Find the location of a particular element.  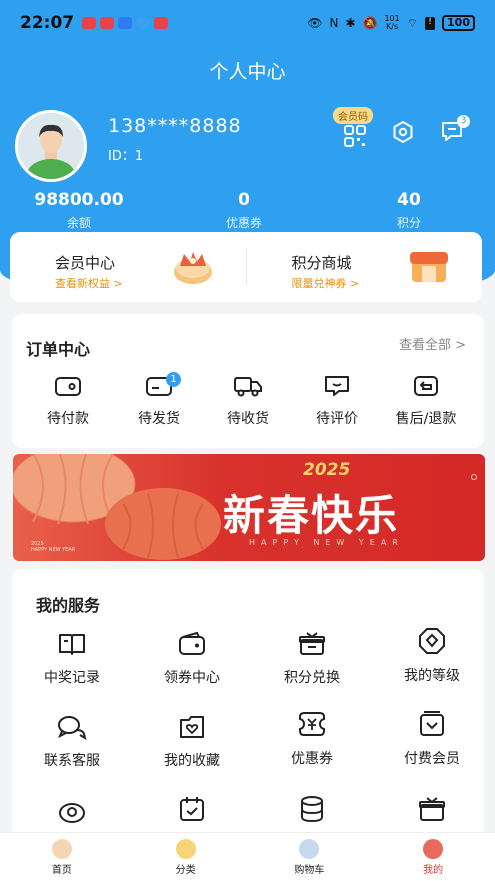

order-label: 待发货 is located at coordinates (159, 419).